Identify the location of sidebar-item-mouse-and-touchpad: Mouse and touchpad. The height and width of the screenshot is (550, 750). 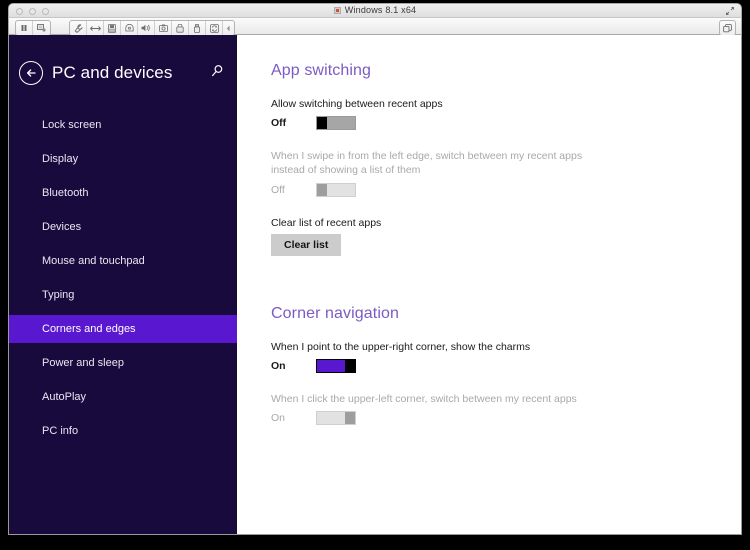
(123, 261).